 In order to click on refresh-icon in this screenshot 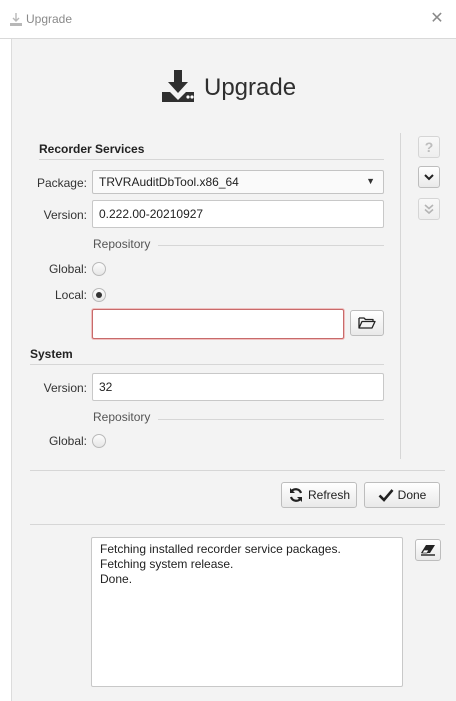, I will do `click(296, 495)`.